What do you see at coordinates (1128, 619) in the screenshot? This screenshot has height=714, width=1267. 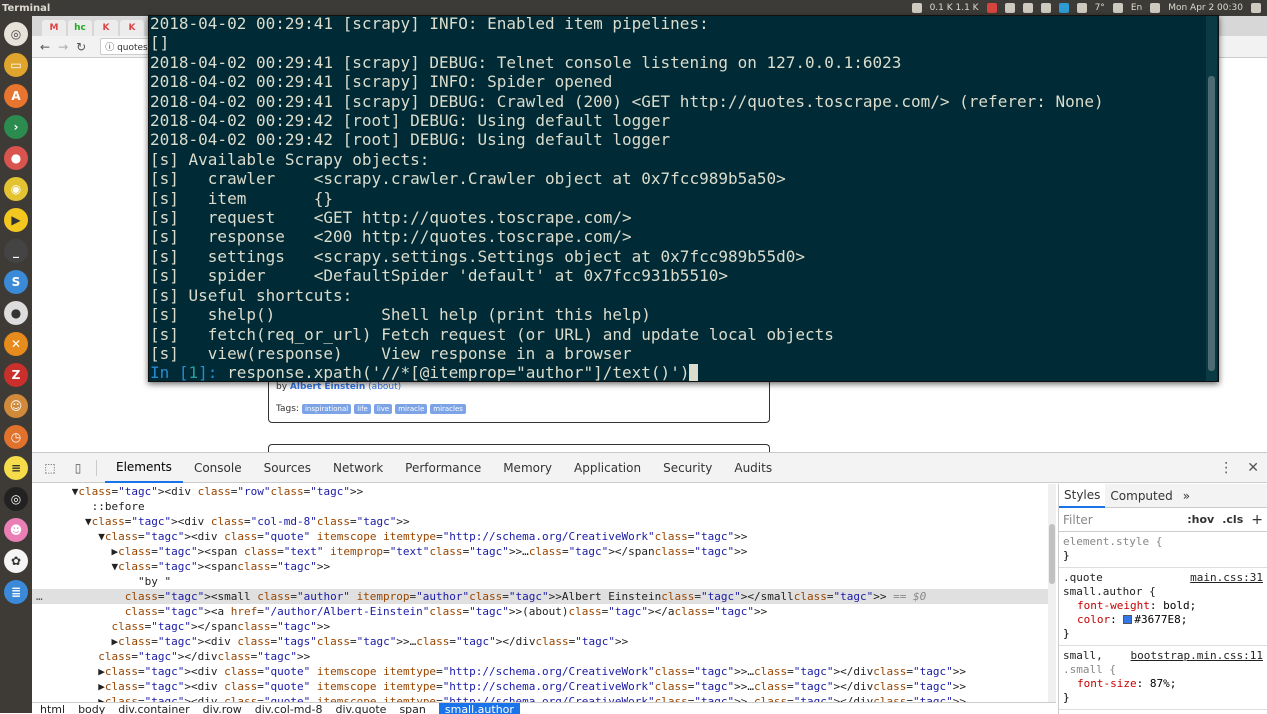 I see `color-swatch` at bounding box center [1128, 619].